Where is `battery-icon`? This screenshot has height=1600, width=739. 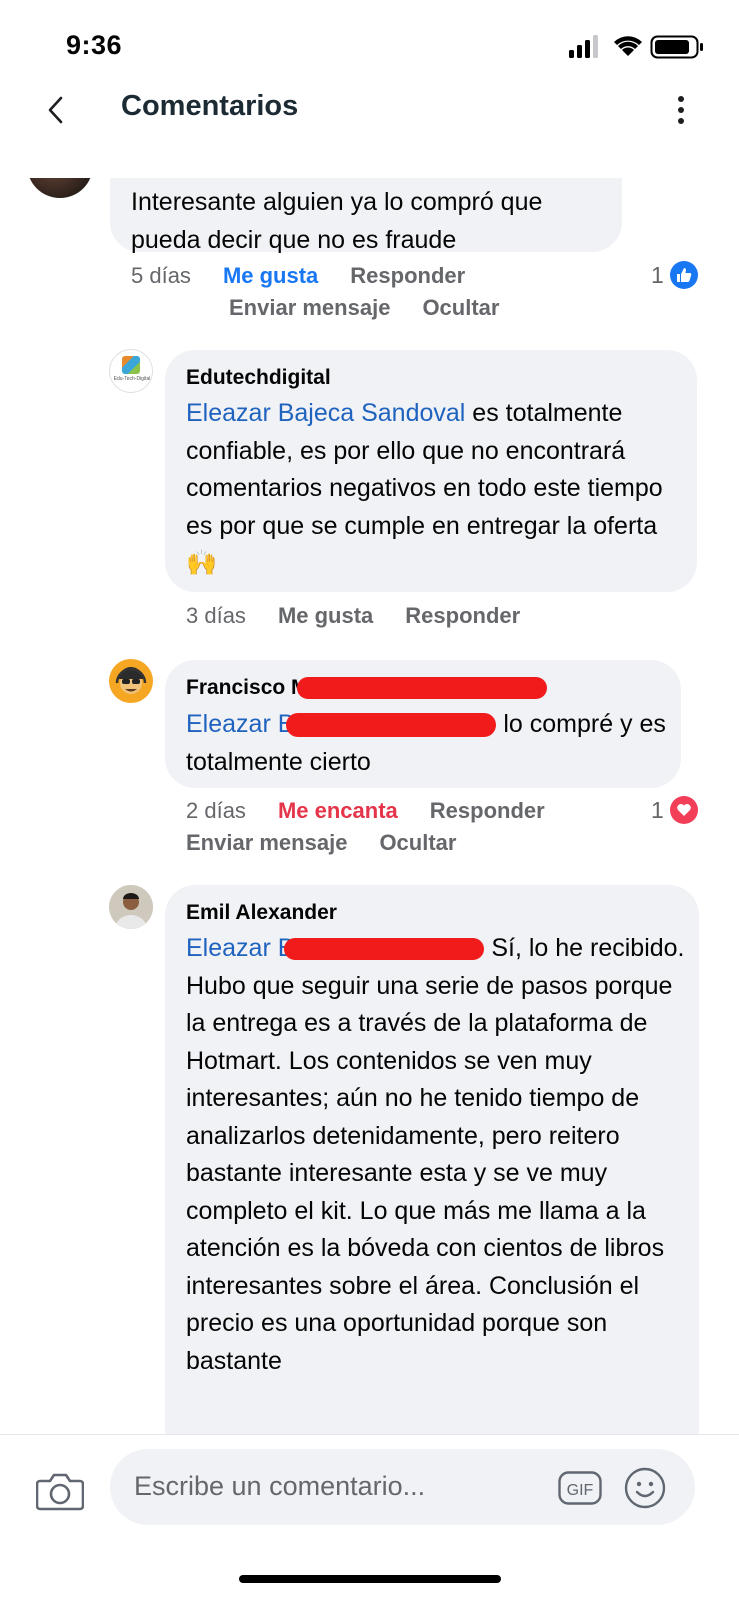 battery-icon is located at coordinates (676, 47).